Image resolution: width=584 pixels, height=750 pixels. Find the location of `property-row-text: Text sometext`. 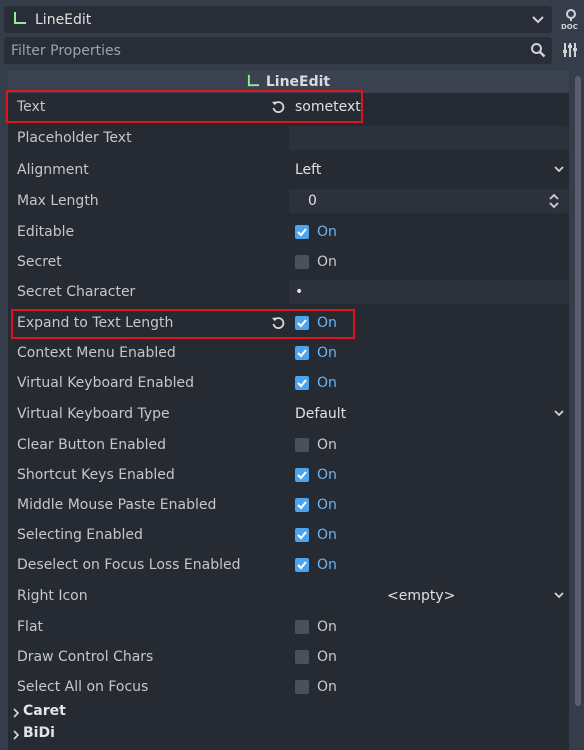

property-row-text: Text sometext is located at coordinates (288, 107).